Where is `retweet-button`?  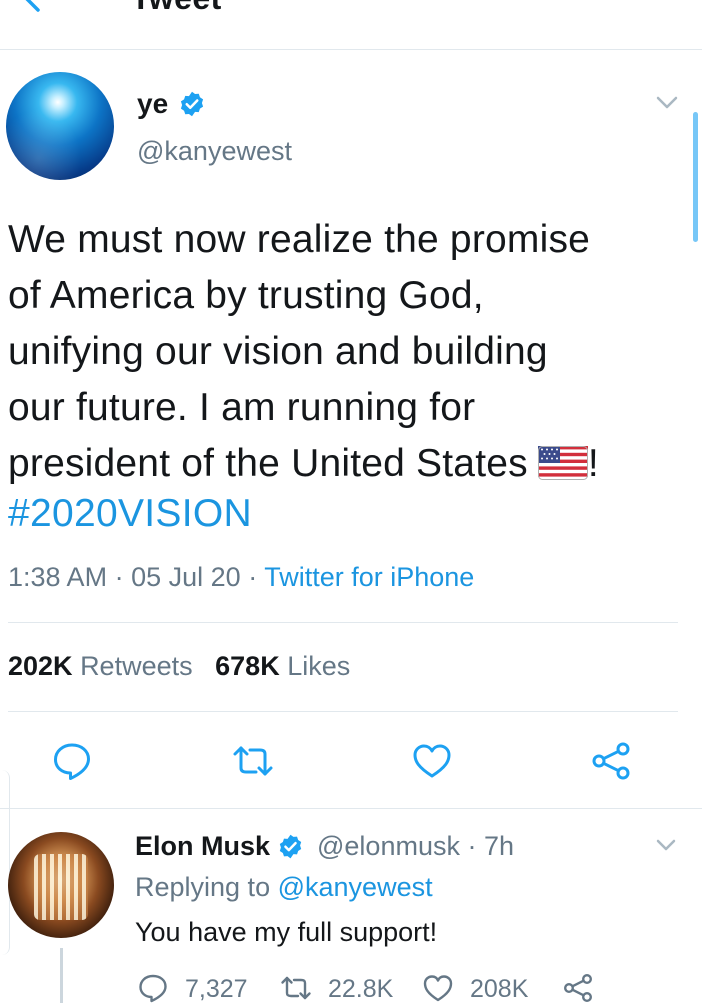
retweet-button is located at coordinates (253, 761).